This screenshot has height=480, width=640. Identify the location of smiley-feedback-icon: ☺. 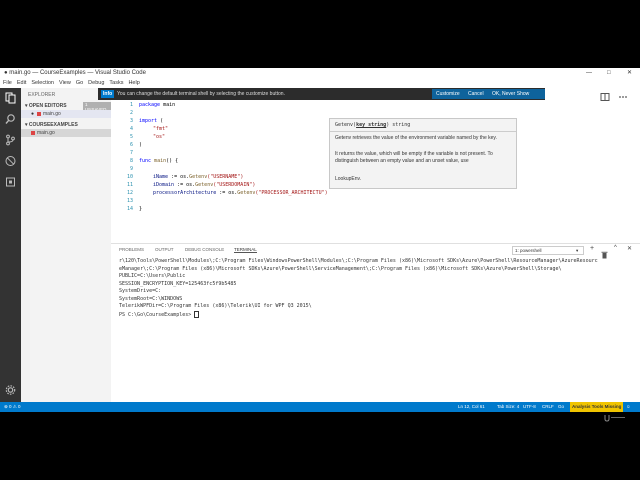
(628, 407).